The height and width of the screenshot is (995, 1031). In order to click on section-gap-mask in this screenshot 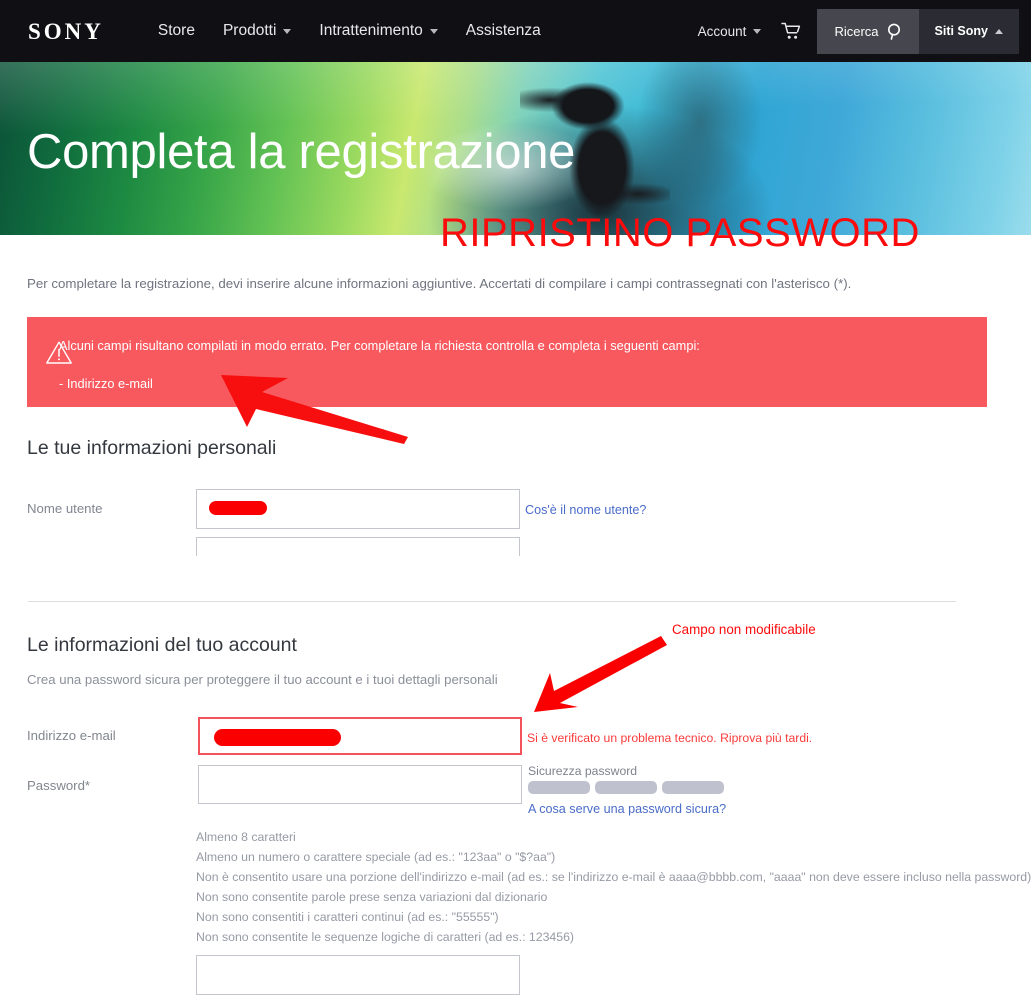, I will do `click(515, 579)`.